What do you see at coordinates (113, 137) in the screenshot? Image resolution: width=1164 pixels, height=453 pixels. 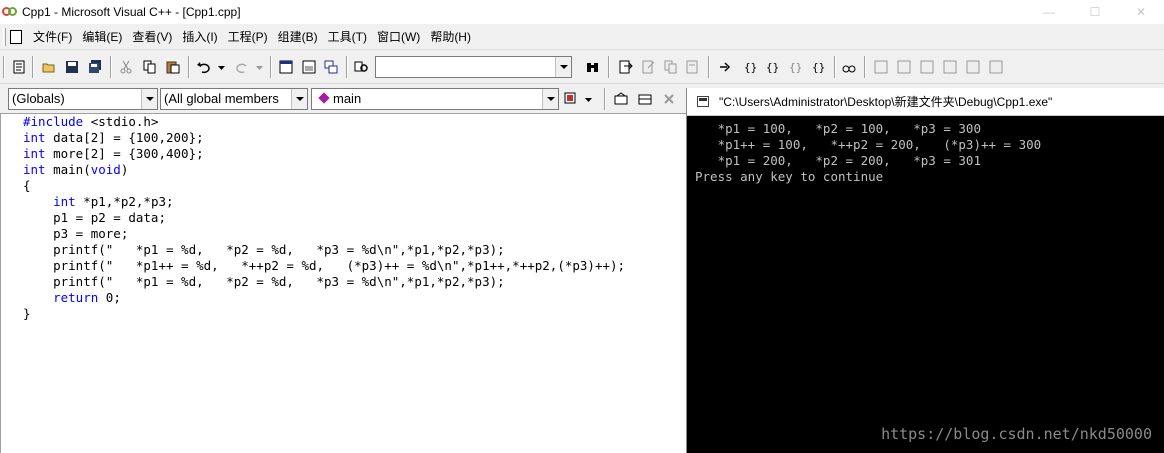 I see `code-line-2: int data[2] = {100,200};` at bounding box center [113, 137].